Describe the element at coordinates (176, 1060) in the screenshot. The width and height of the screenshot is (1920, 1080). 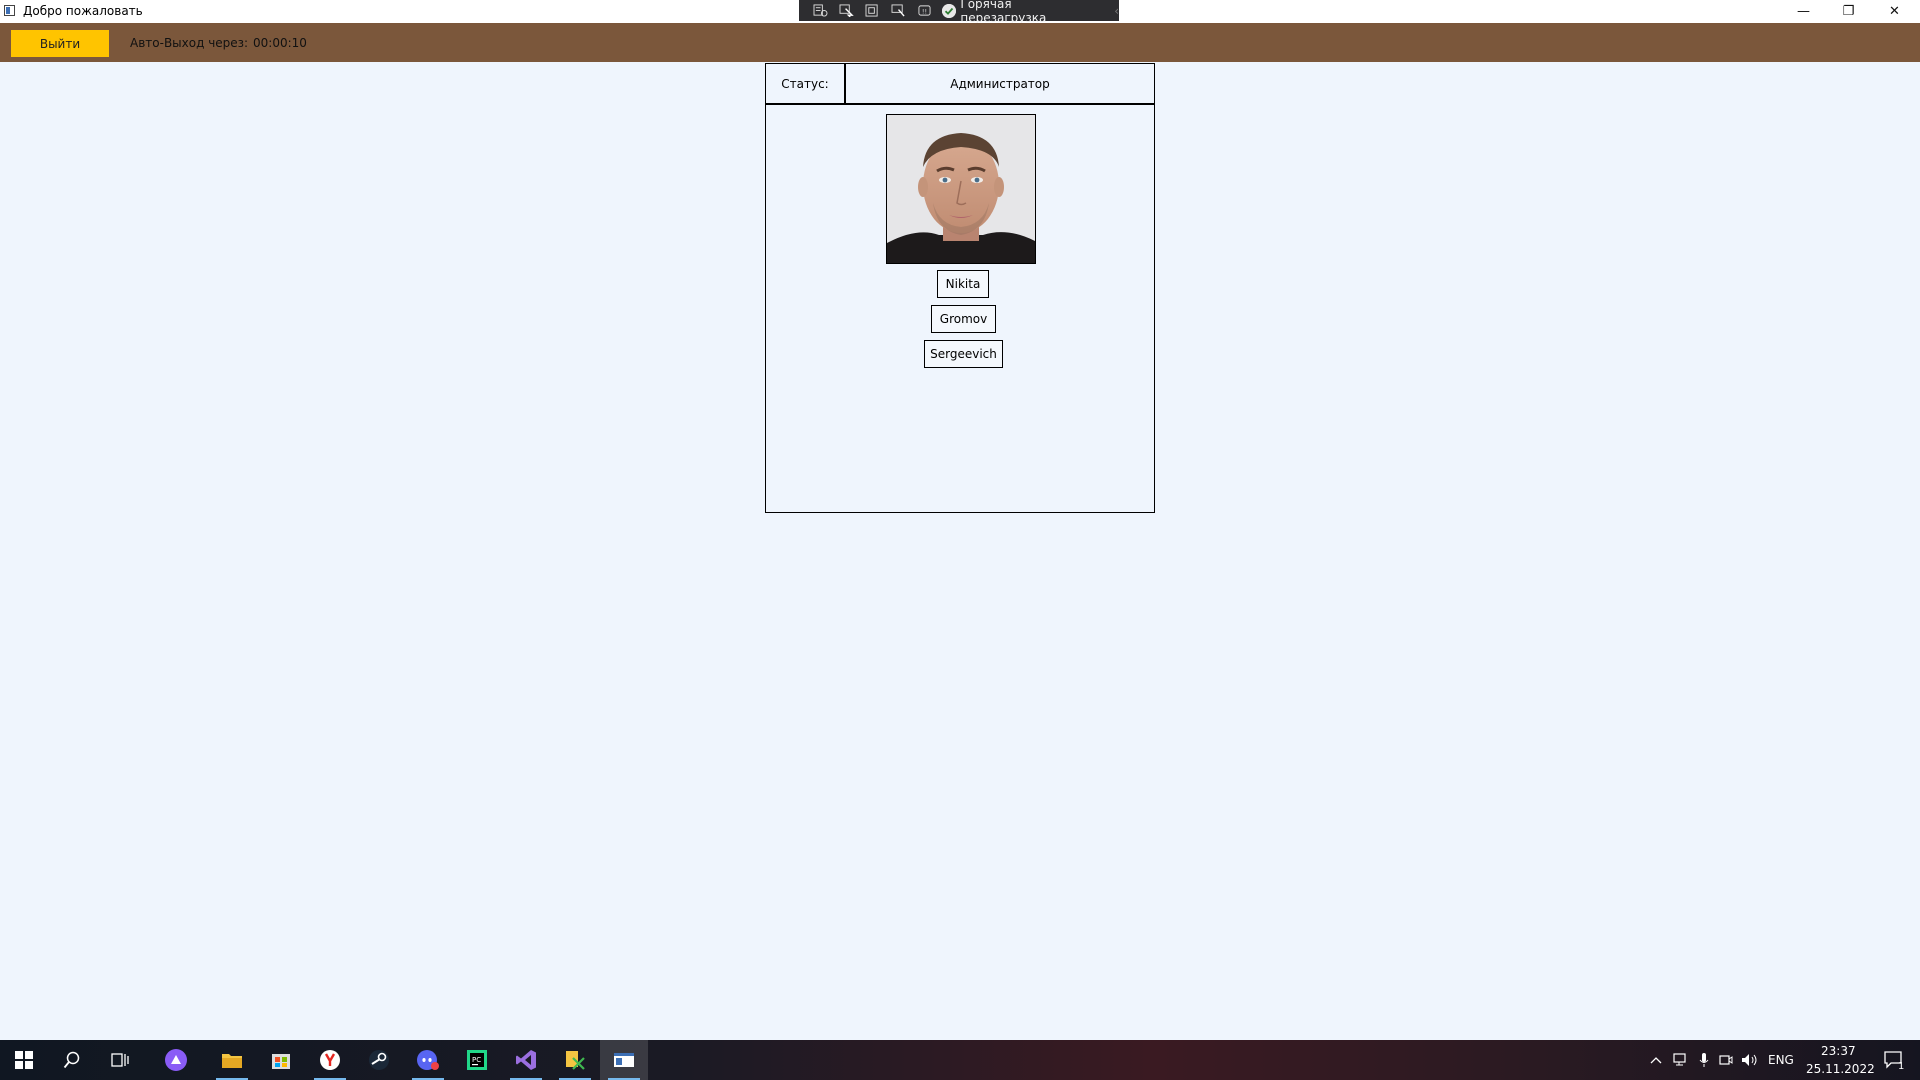
I see `alice-icon` at that location.